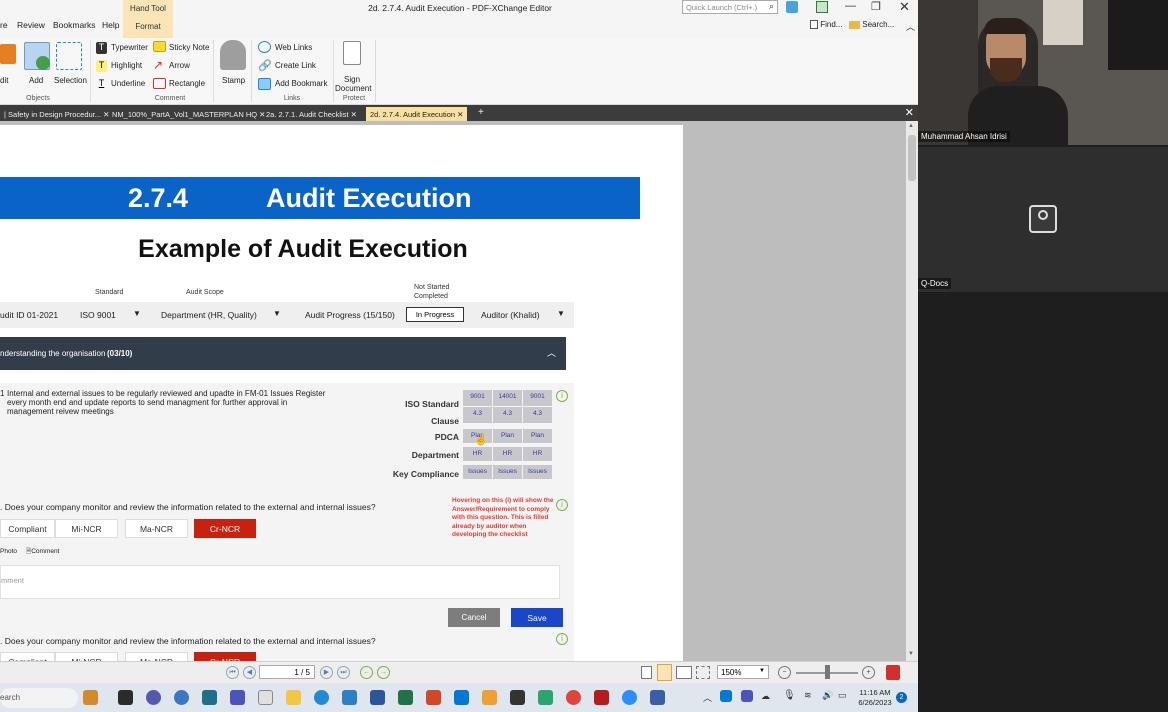 Image resolution: width=1168 pixels, height=712 pixels. I want to click on acrobat-icon, so click(601, 697).